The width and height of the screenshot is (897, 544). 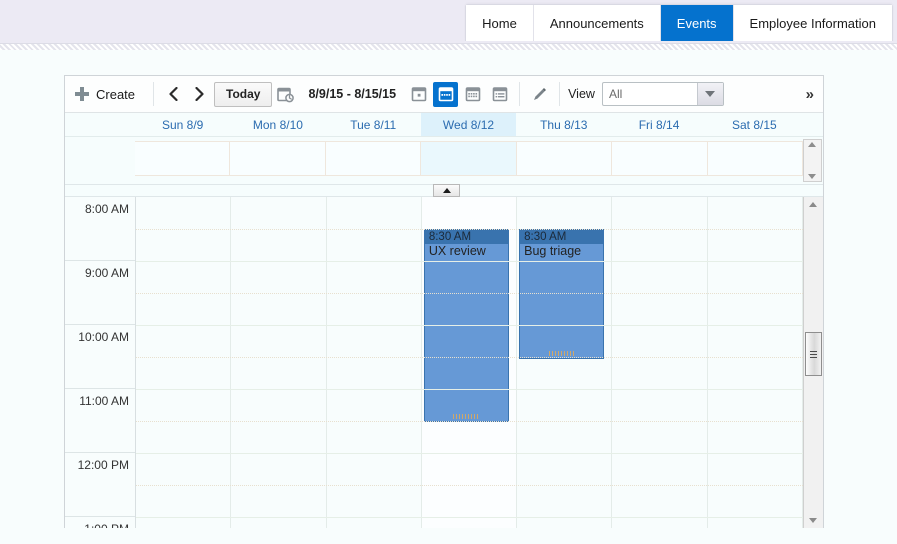 I want to click on time-grid-scrollbar, so click(x=813, y=362).